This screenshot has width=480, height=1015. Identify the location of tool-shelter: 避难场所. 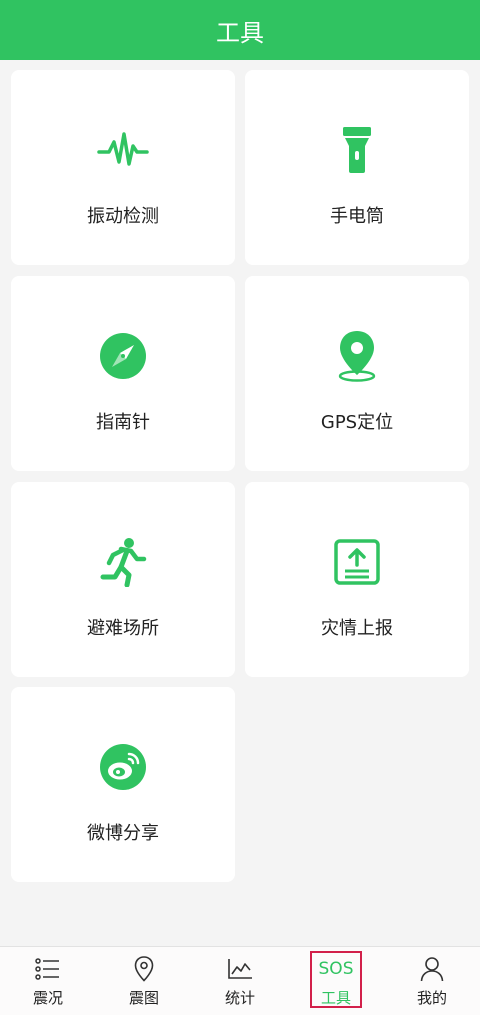
(123, 579).